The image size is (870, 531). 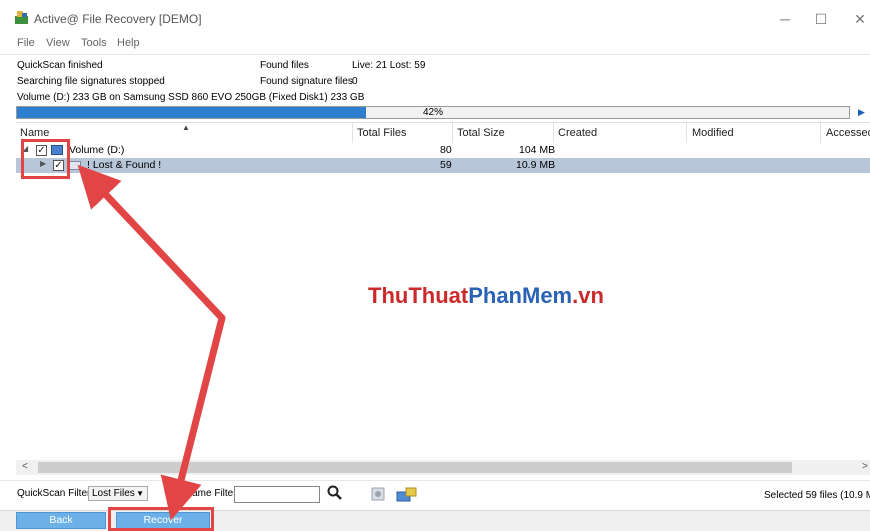 I want to click on horizontal-scrollbar: < >, so click(x=443, y=467).